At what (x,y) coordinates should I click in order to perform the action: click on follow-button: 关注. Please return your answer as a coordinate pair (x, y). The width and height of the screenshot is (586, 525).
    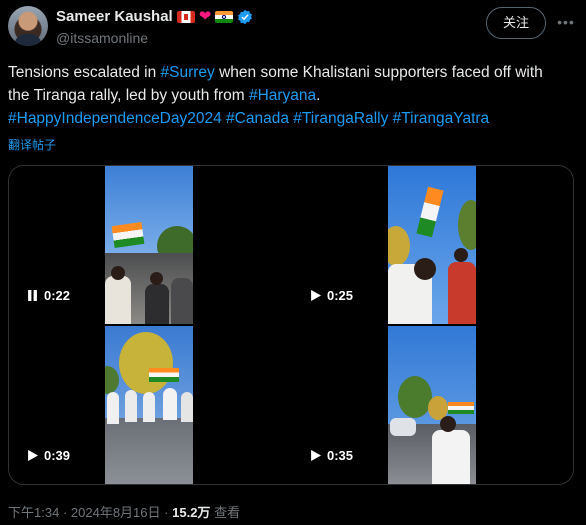
    Looking at the image, I should click on (516, 23).